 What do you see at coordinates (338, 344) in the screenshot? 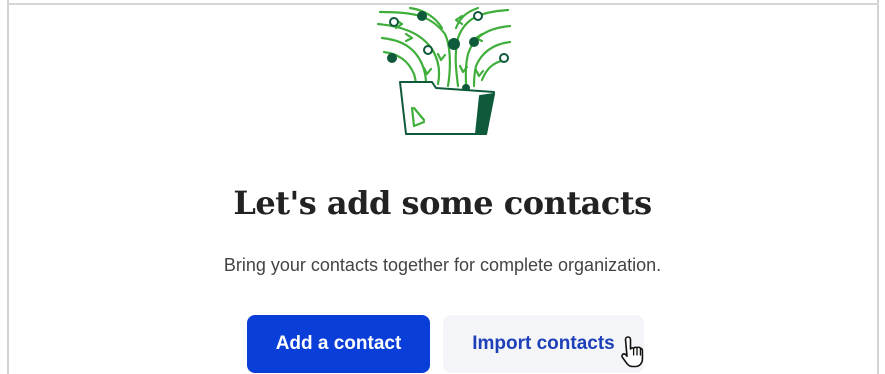
I see `add-contact-button: Add a contact` at bounding box center [338, 344].